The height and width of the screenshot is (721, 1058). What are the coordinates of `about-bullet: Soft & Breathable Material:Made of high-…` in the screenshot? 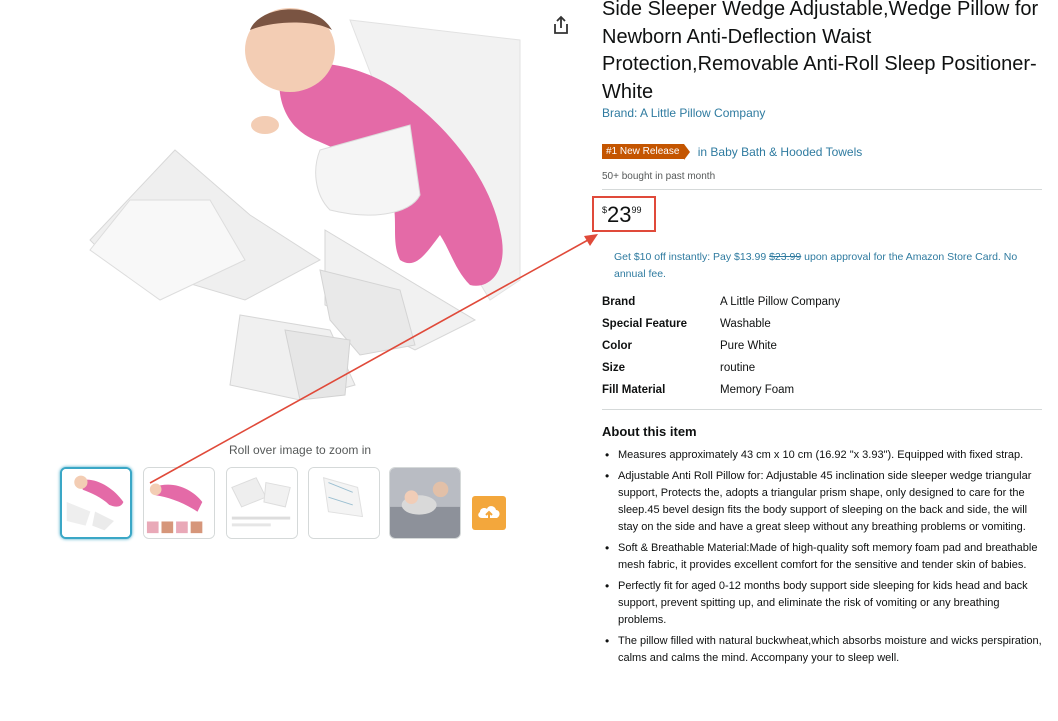 It's located at (822, 557).